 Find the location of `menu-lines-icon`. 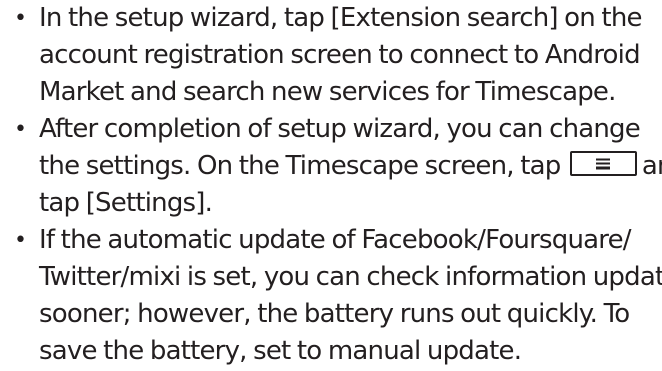

menu-lines-icon is located at coordinates (603, 163).